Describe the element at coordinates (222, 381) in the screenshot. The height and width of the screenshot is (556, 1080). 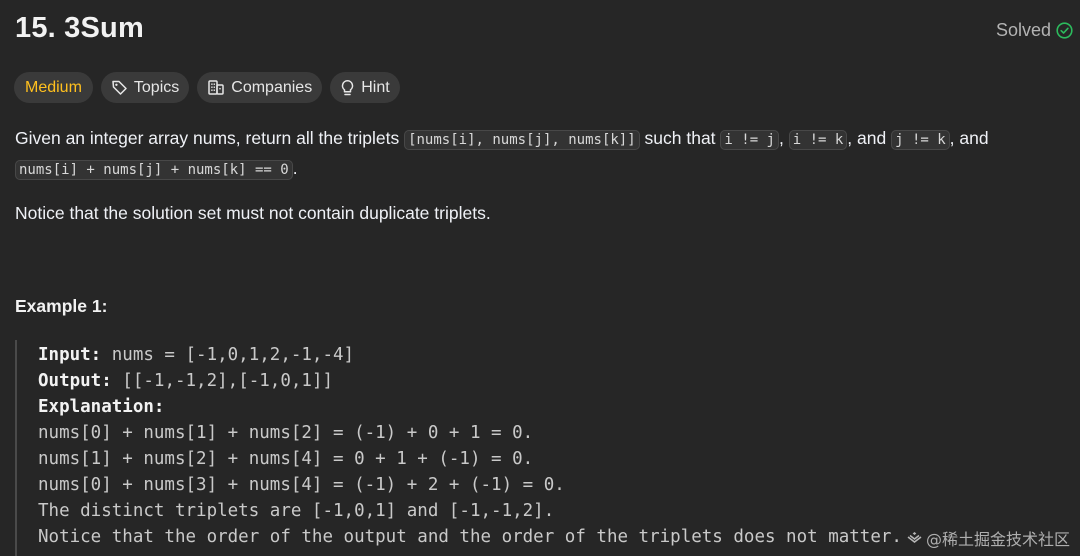
I see `output-value: [[-1,-1,2],[-1,0,1]]` at that location.